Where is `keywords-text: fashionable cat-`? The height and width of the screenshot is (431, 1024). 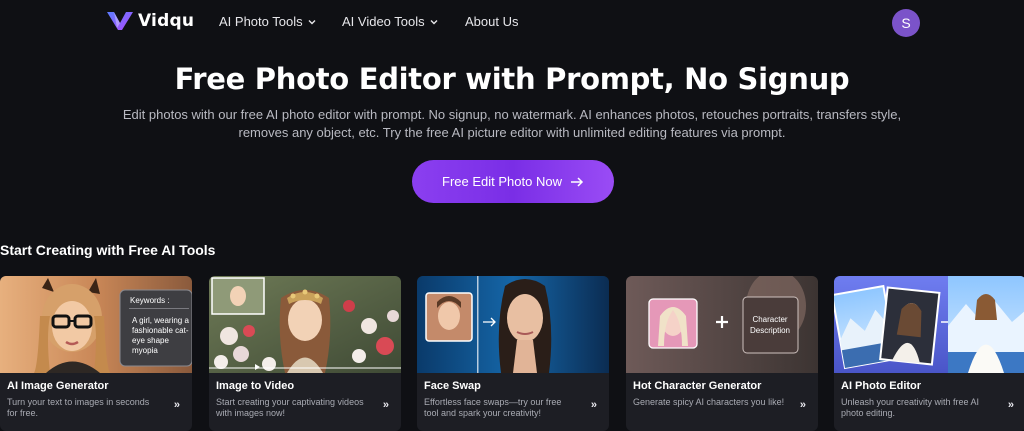 keywords-text: fashionable cat- is located at coordinates (160, 330).